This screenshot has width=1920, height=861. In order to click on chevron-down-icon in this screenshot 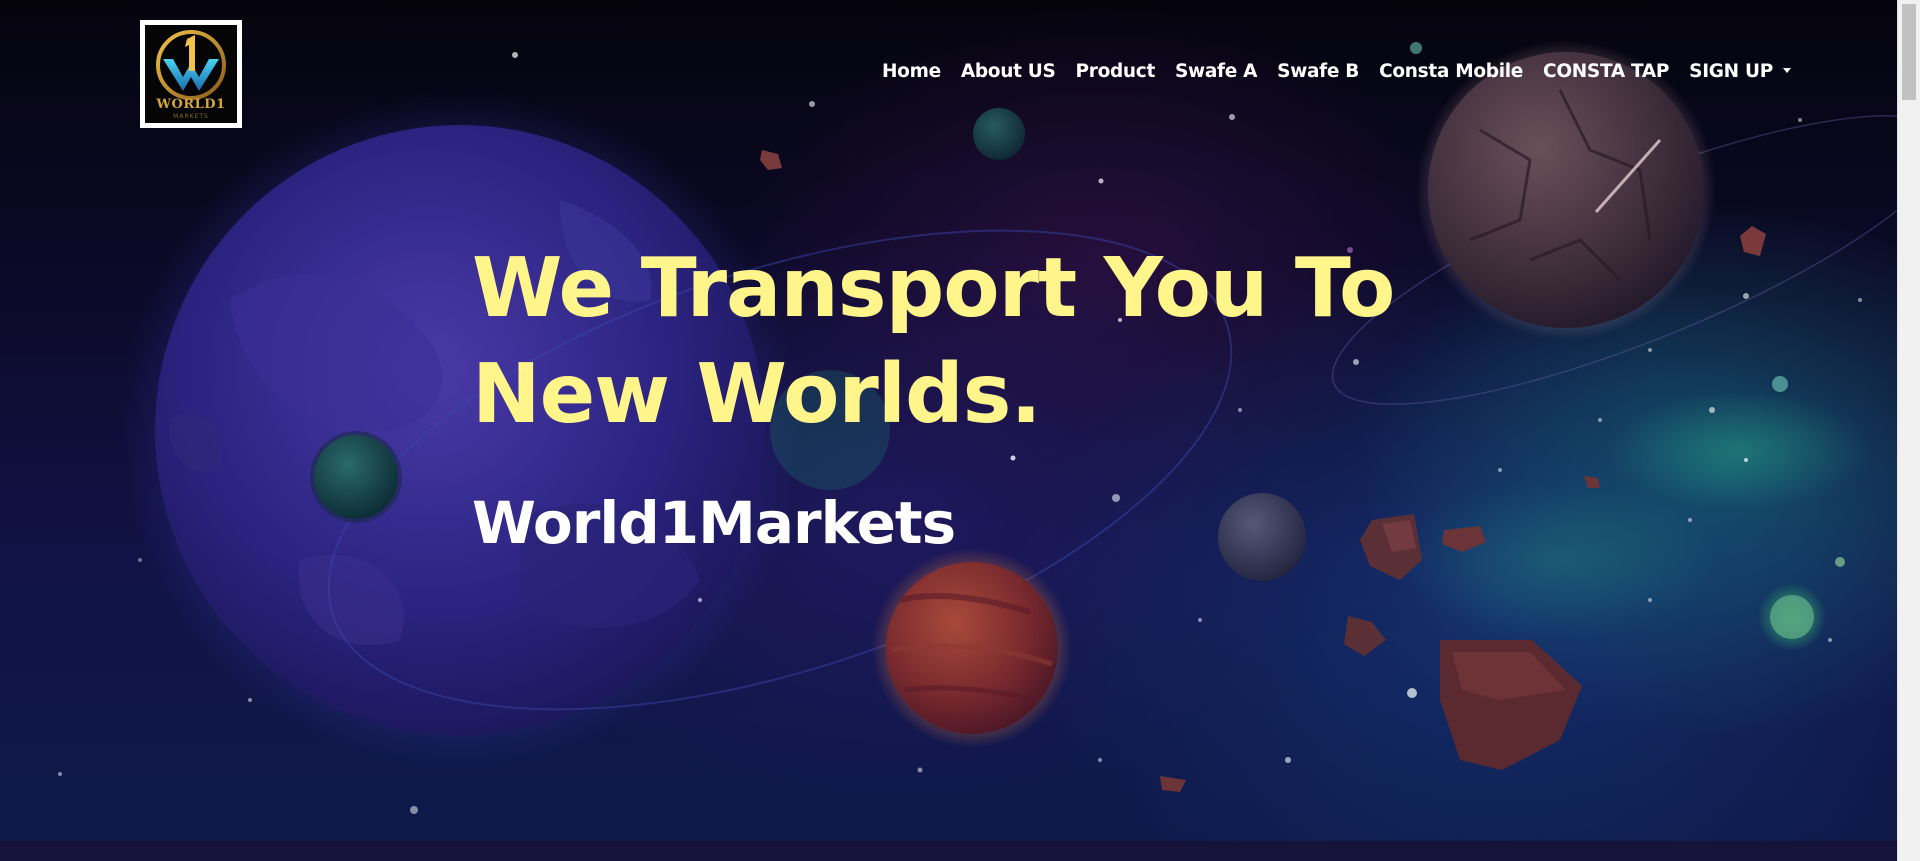, I will do `click(1786, 70)`.